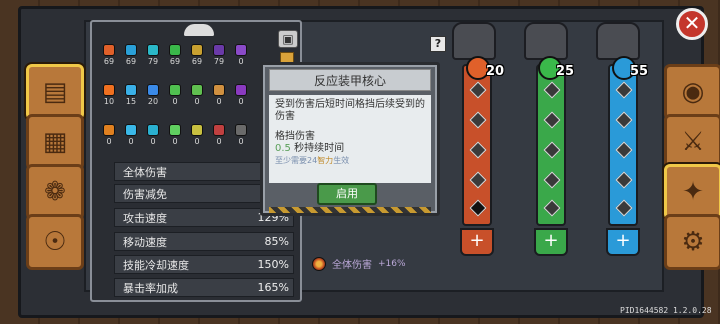 Image resolution: width=720 pixels, height=324 pixels. I want to click on requirement-line: 至少需要24智力生效, so click(350, 161).